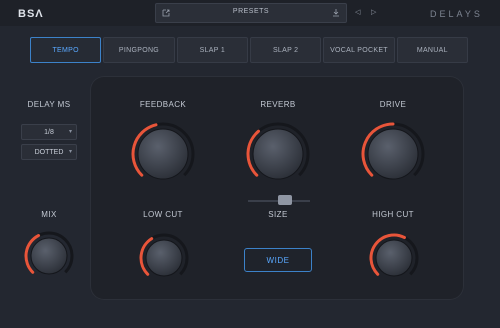 This screenshot has height=328, width=500. I want to click on logo: BSΛ, so click(31, 14).